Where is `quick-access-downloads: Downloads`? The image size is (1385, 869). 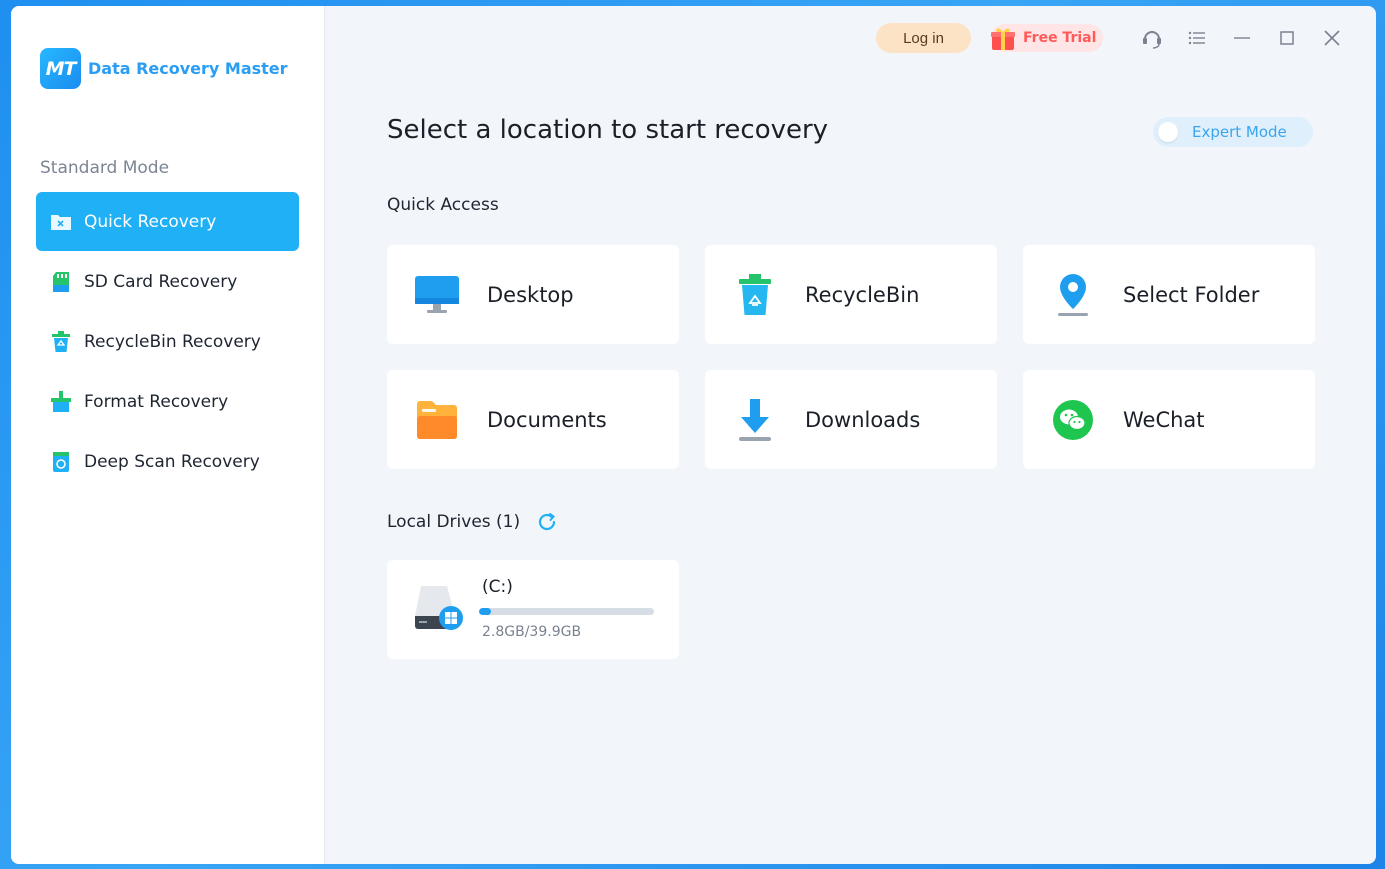
quick-access-downloads: Downloads is located at coordinates (851, 419).